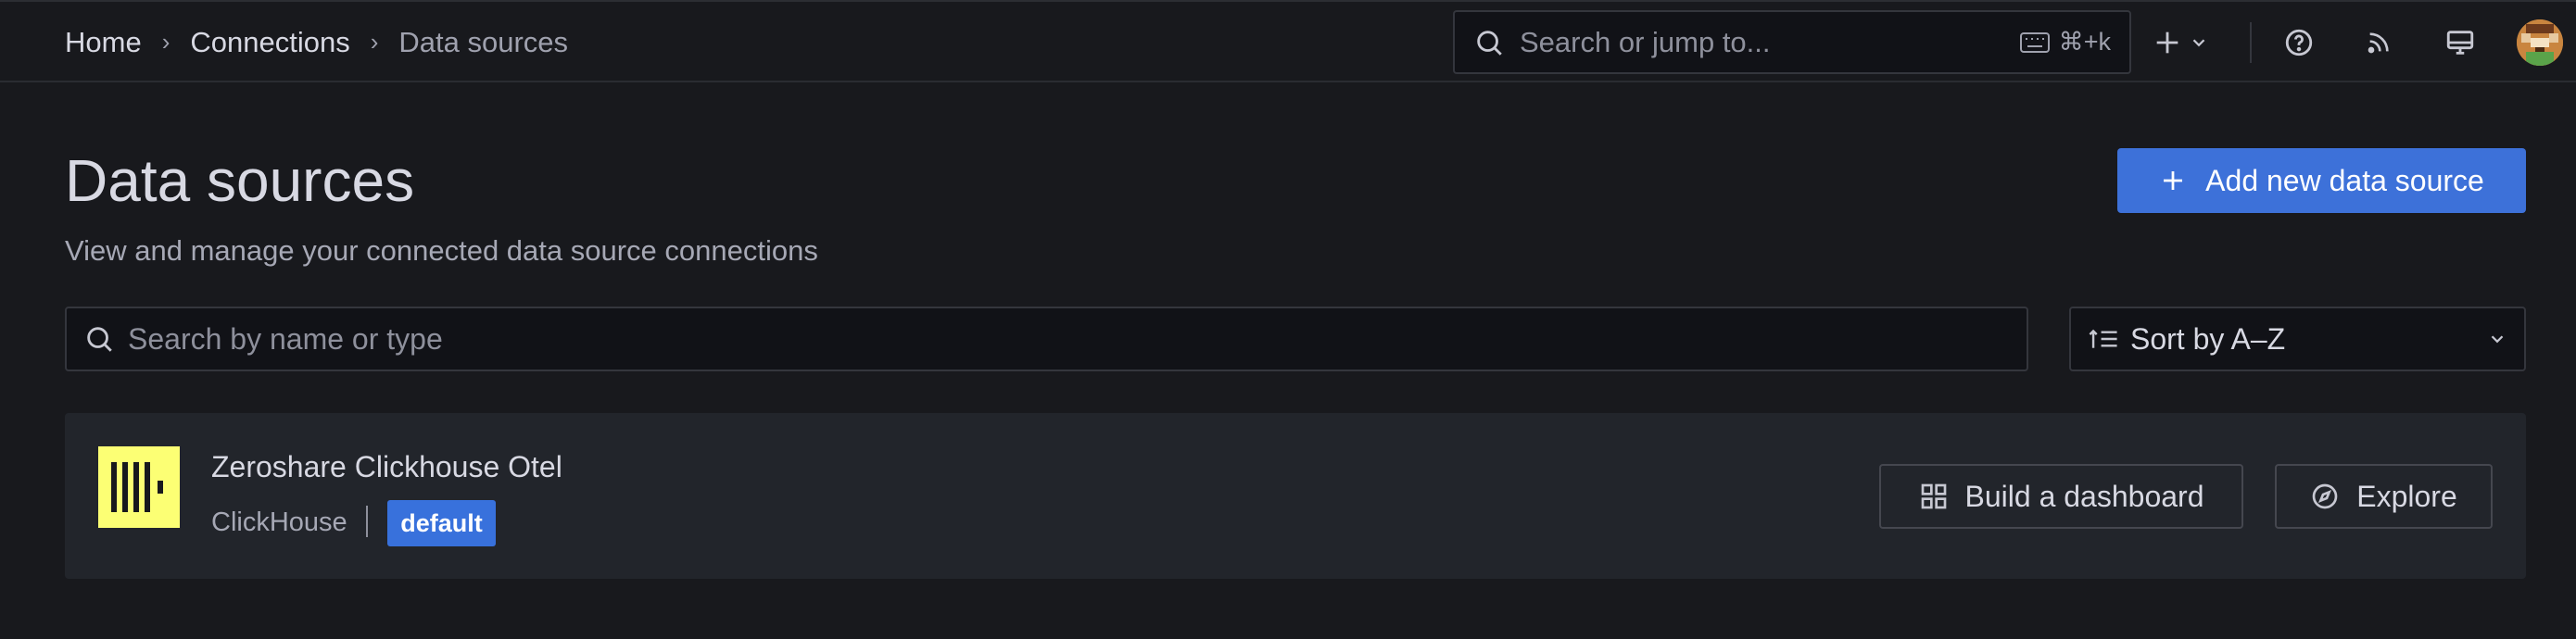 The height and width of the screenshot is (639, 2576). I want to click on clickhouse-logo-icon, so click(139, 487).